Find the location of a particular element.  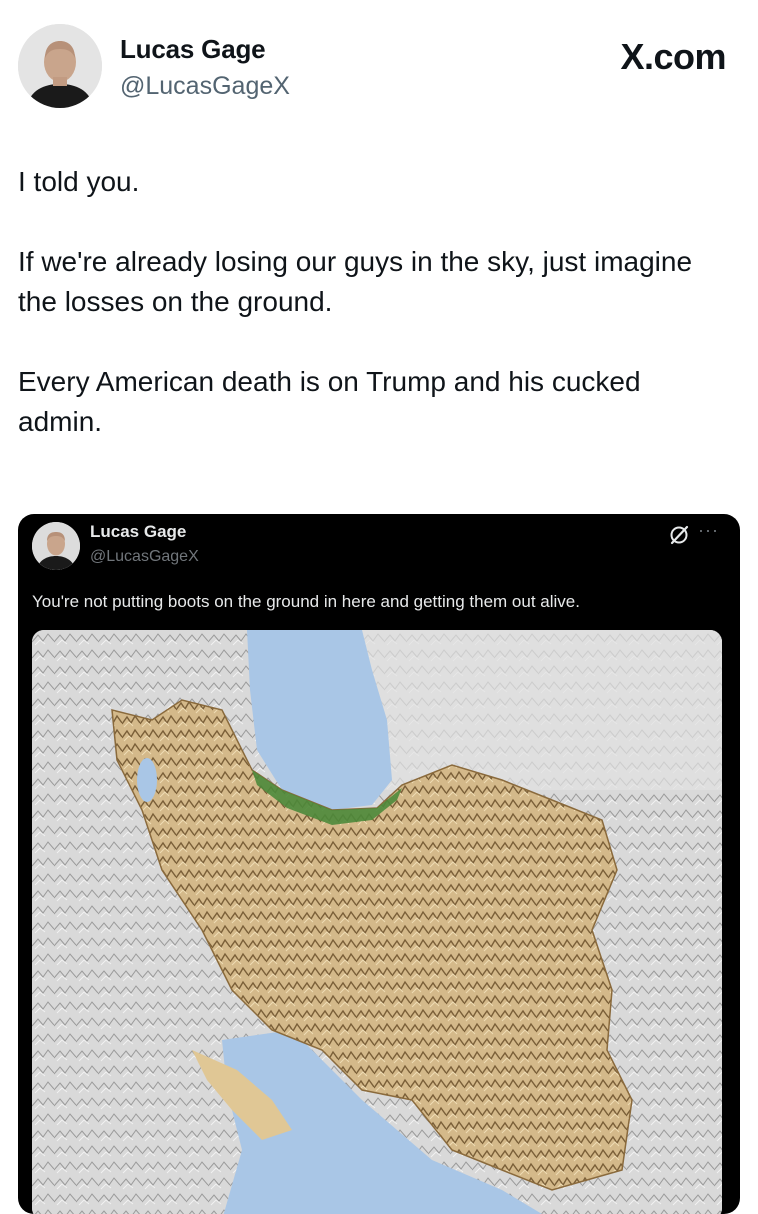

author-avatar is located at coordinates (60, 66).